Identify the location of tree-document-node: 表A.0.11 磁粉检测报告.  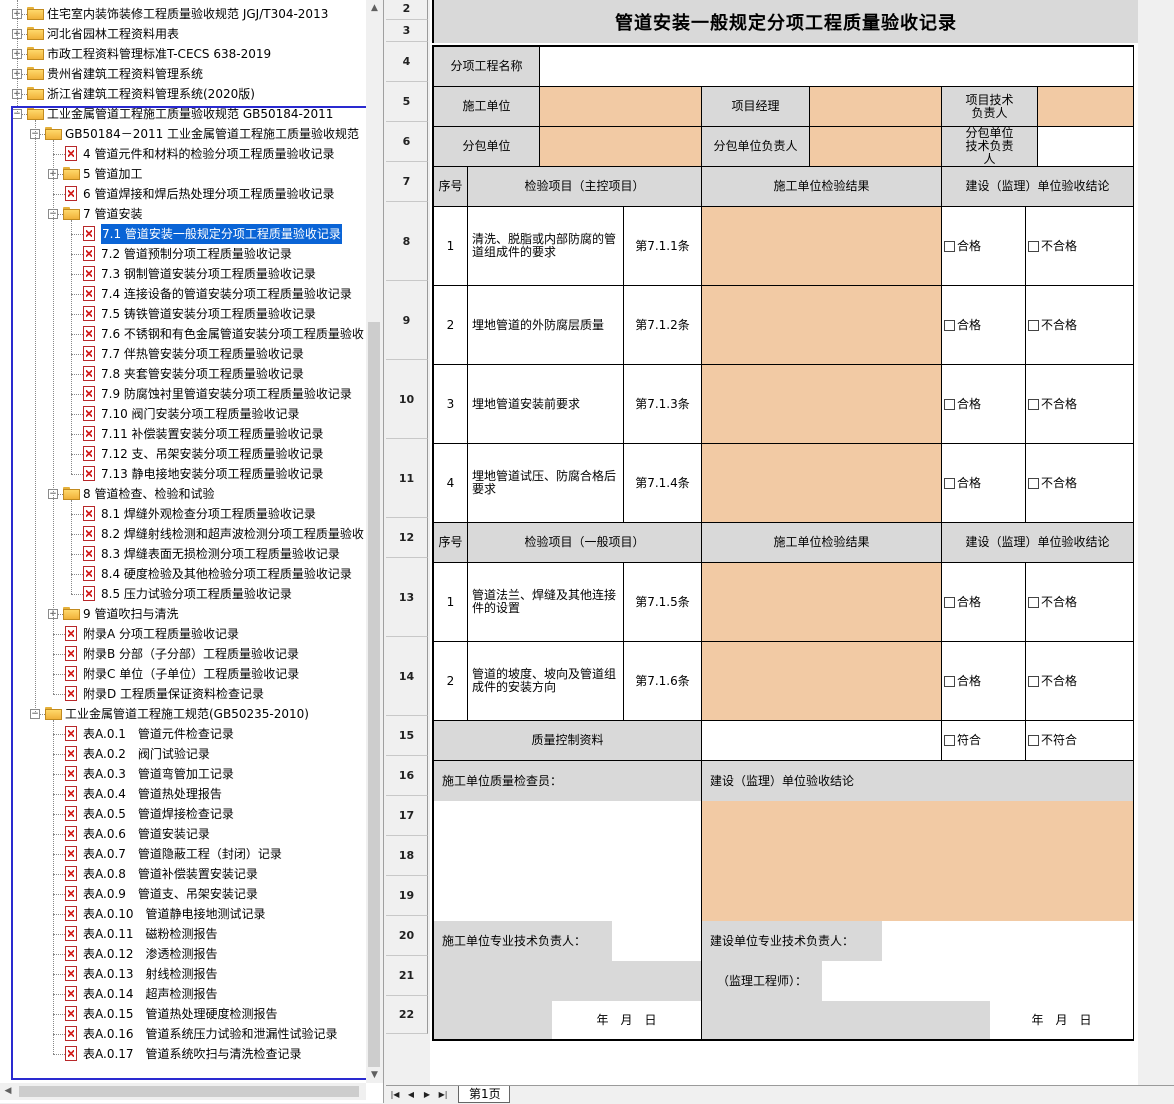
(183, 934).